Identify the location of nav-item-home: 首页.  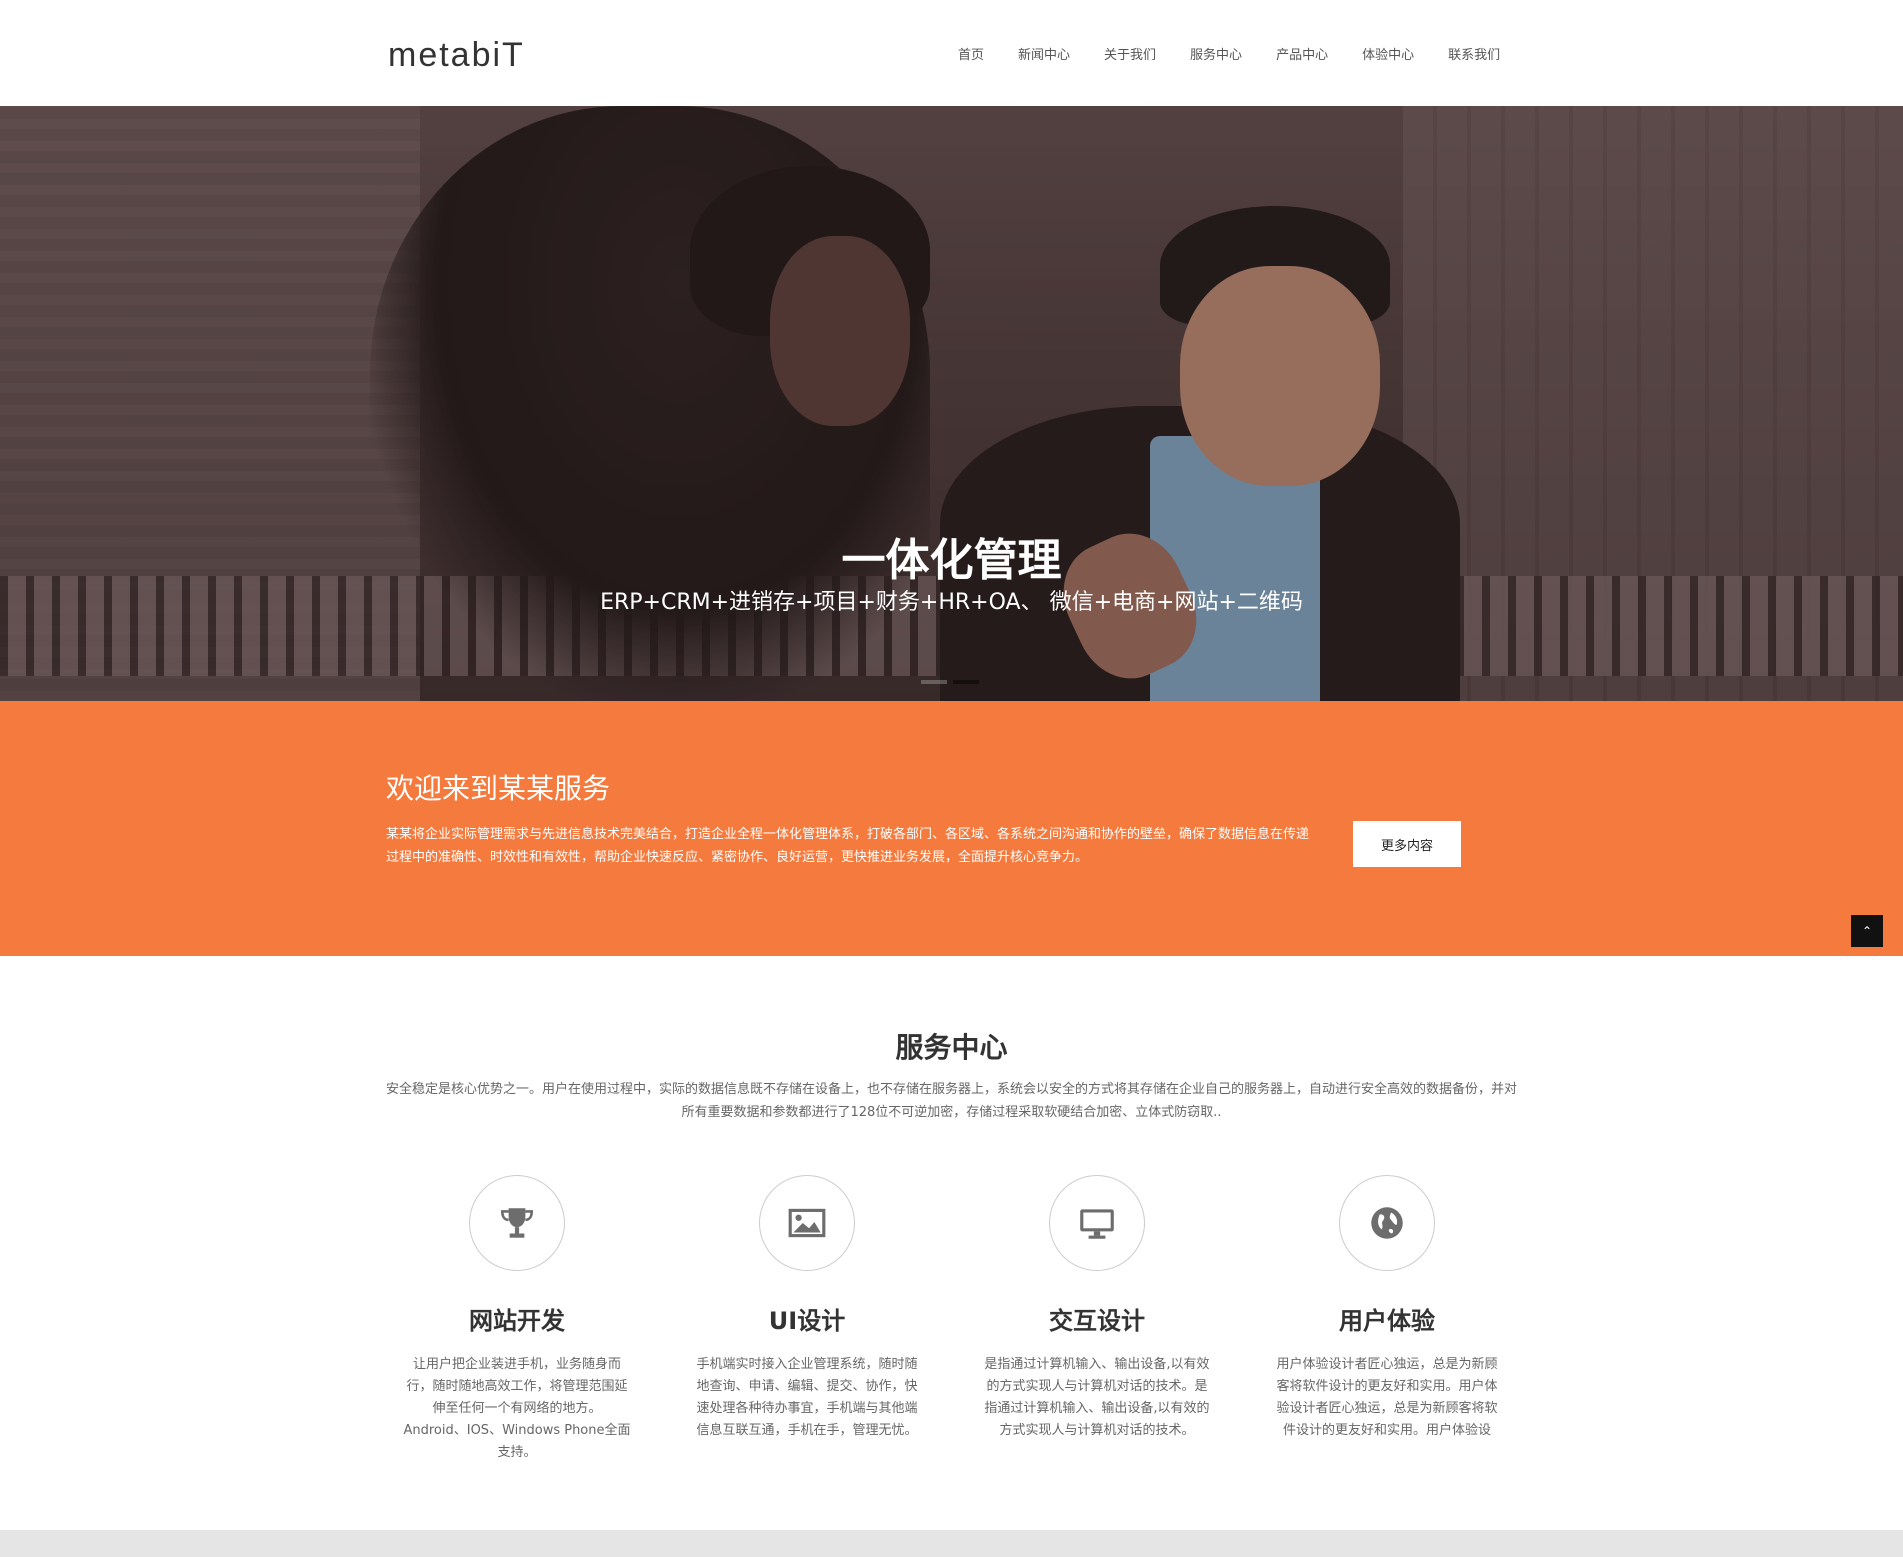
(971, 53).